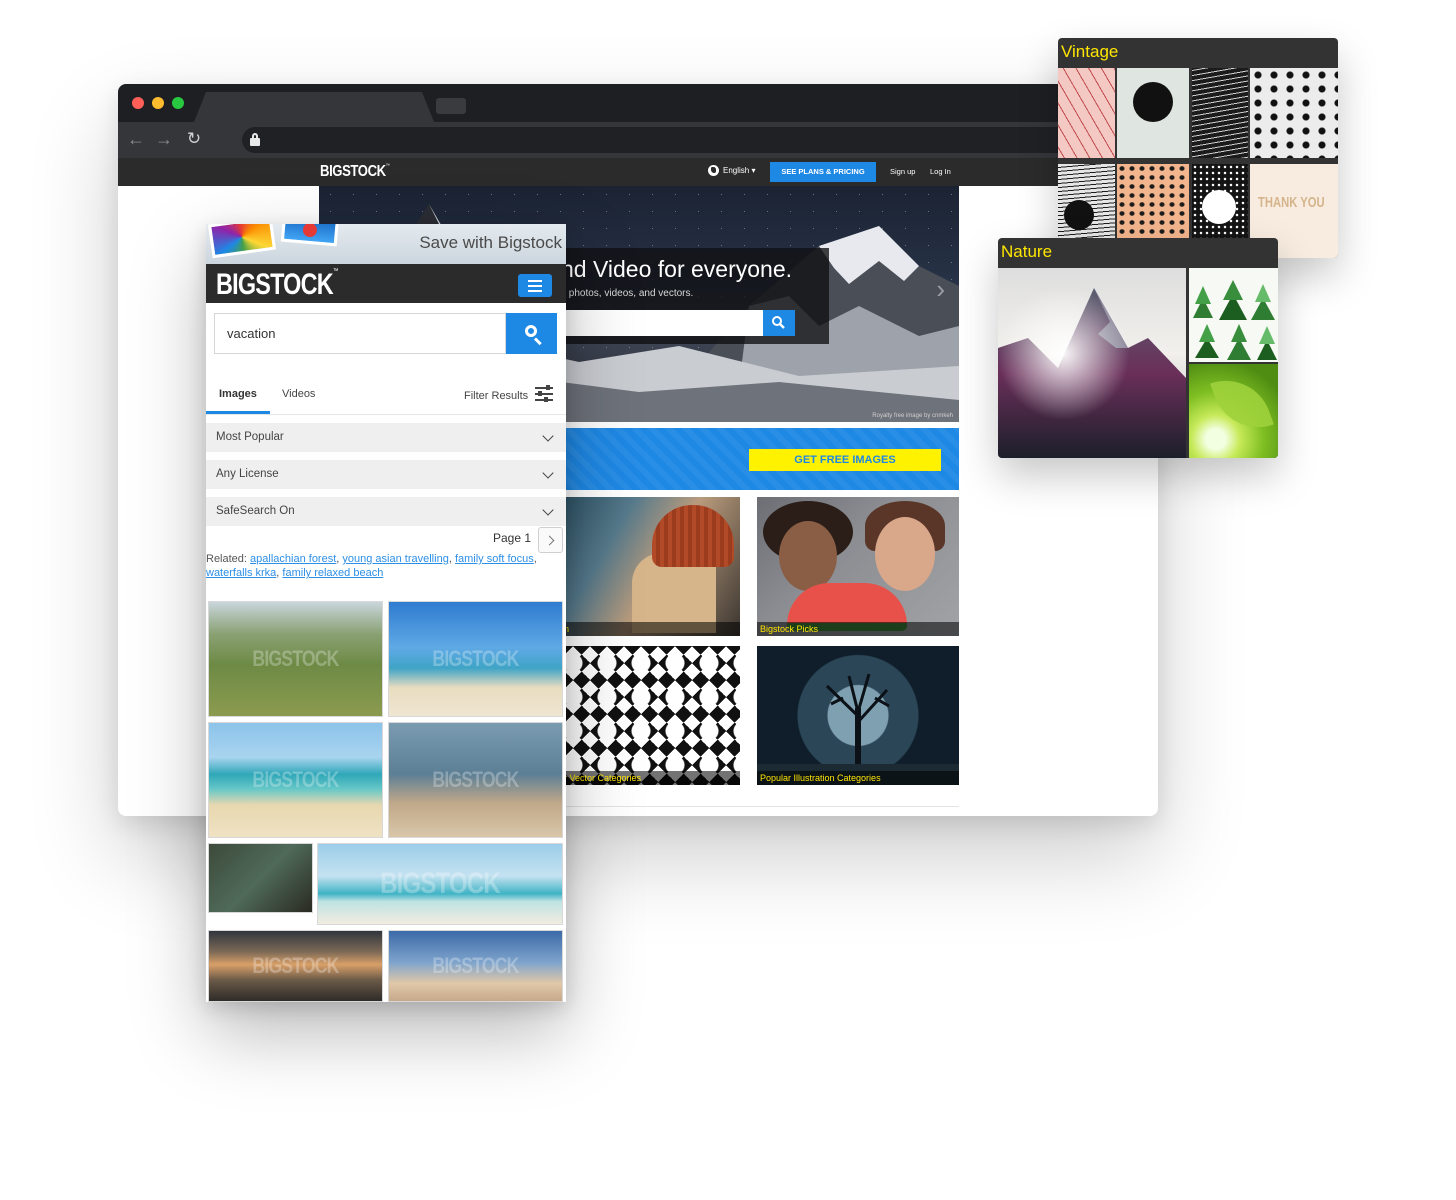 This screenshot has width=1456, height=1200. Describe the element at coordinates (789, 629) in the screenshot. I see `category-tile-label: Bigstock Picks` at that location.